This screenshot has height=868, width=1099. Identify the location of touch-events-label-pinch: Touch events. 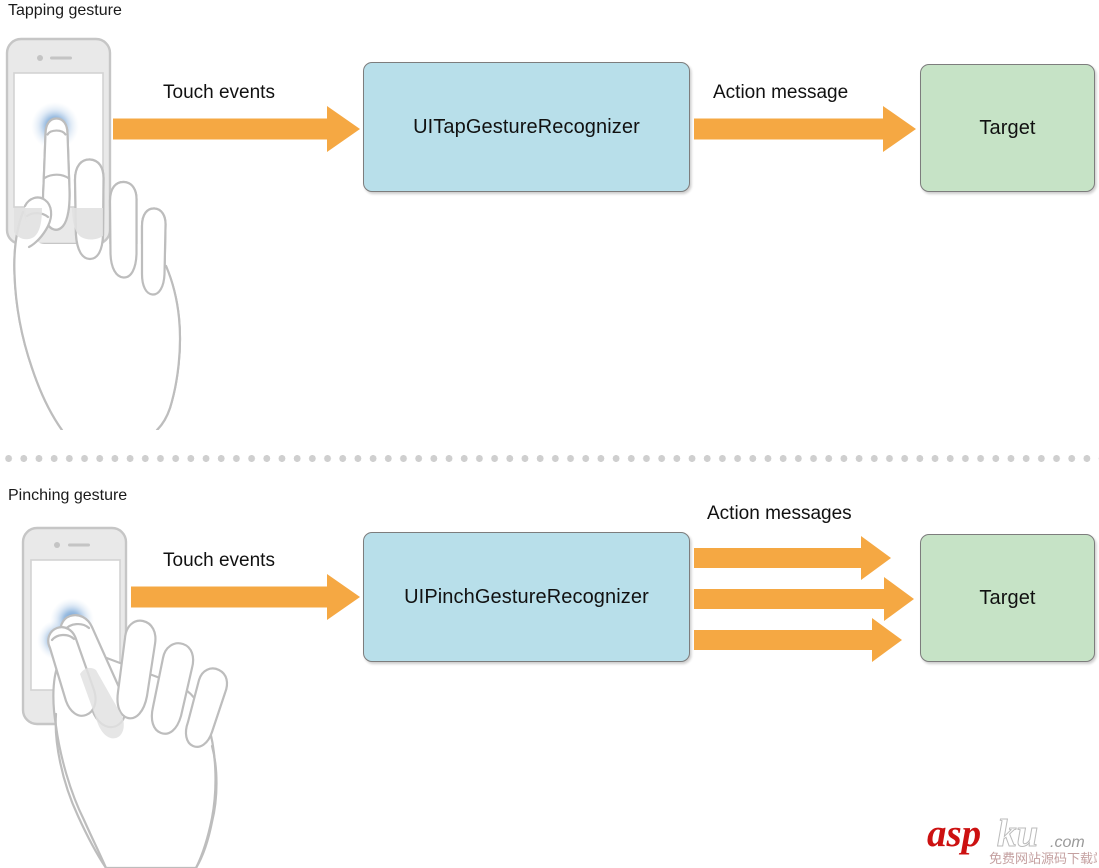
(219, 560).